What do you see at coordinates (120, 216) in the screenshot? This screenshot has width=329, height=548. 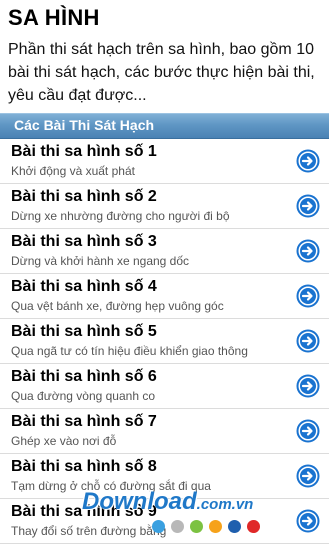 I see `list-item-subtitle: Dừng xe nhường đường cho người đi bộ` at bounding box center [120, 216].